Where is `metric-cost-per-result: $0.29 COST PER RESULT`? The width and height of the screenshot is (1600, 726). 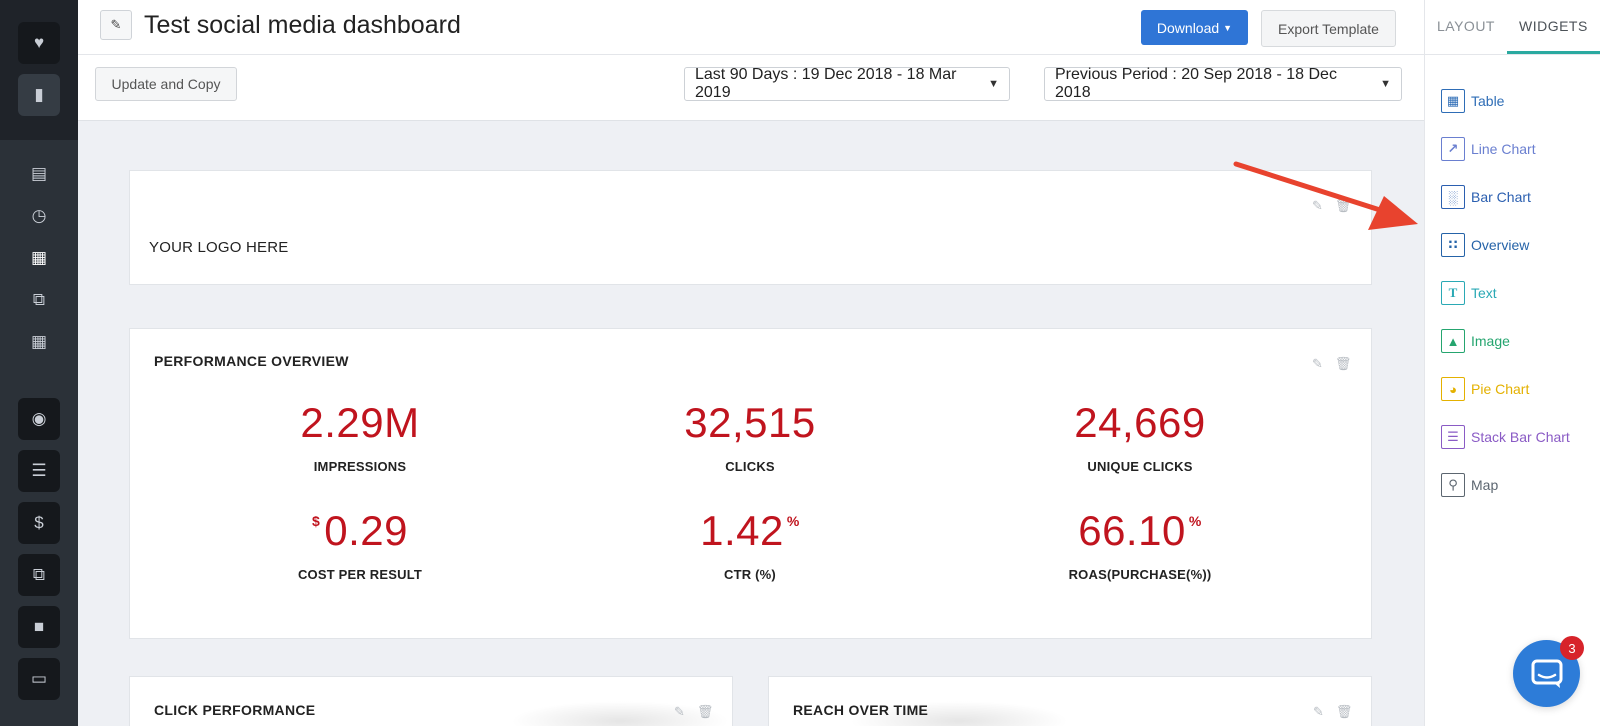 metric-cost-per-result: $0.29 COST PER RESULT is located at coordinates (360, 544).